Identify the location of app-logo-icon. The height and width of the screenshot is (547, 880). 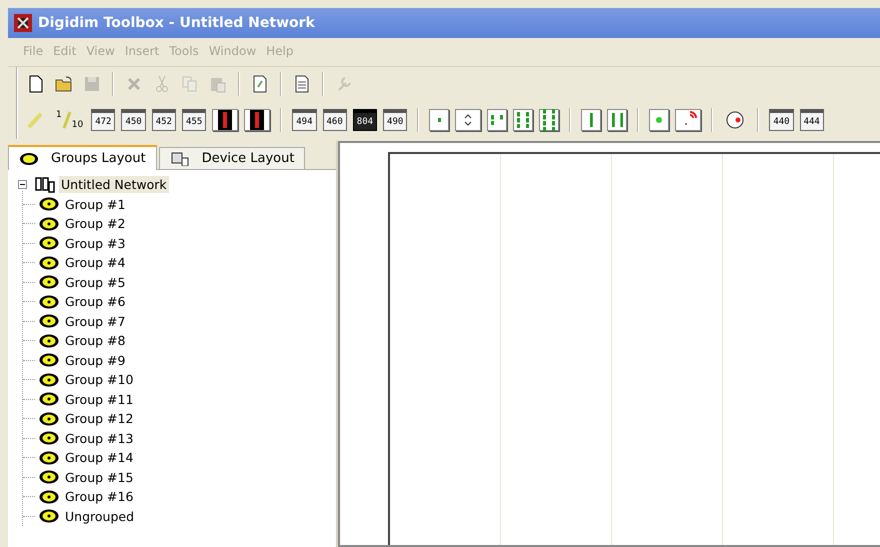
(23, 23).